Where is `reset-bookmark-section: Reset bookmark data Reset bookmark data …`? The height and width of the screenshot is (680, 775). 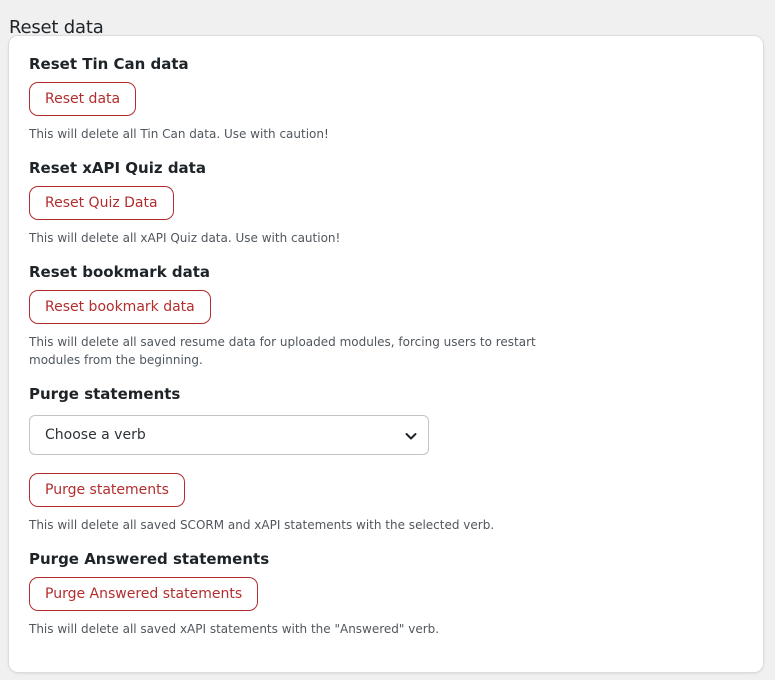 reset-bookmark-section: Reset bookmark data Reset bookmark data … is located at coordinates (386, 316).